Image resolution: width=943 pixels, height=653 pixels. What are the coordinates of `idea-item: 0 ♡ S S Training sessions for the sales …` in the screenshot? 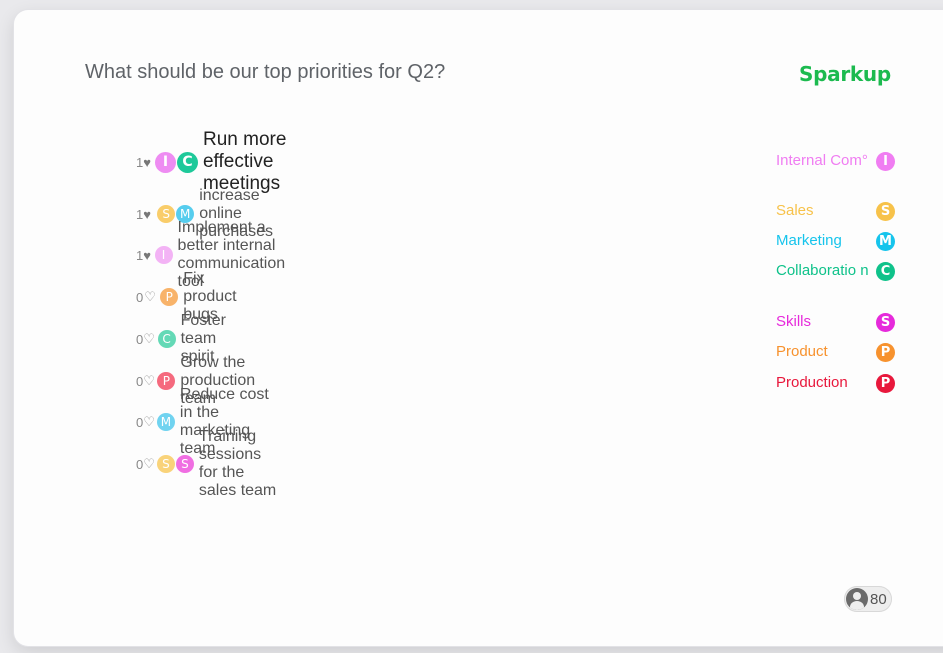 It's located at (208, 463).